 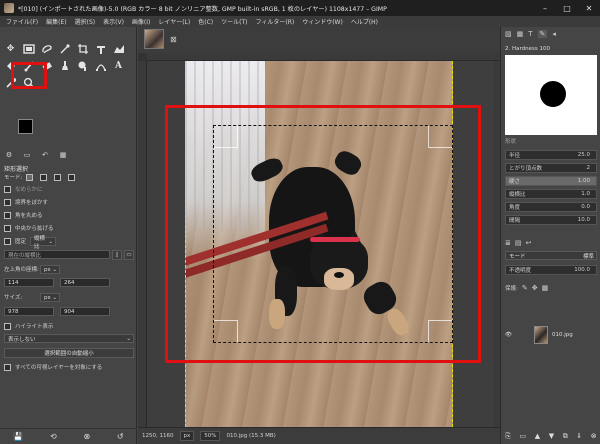 I want to click on warp-transform-tool-icon, so click(x=118, y=48).